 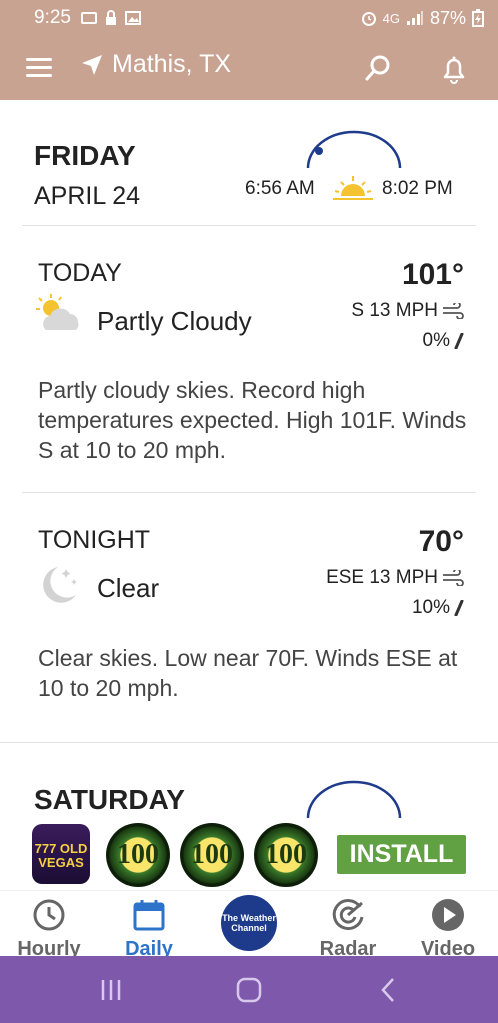 What do you see at coordinates (128, 588) in the screenshot?
I see `period-condition: Clear` at bounding box center [128, 588].